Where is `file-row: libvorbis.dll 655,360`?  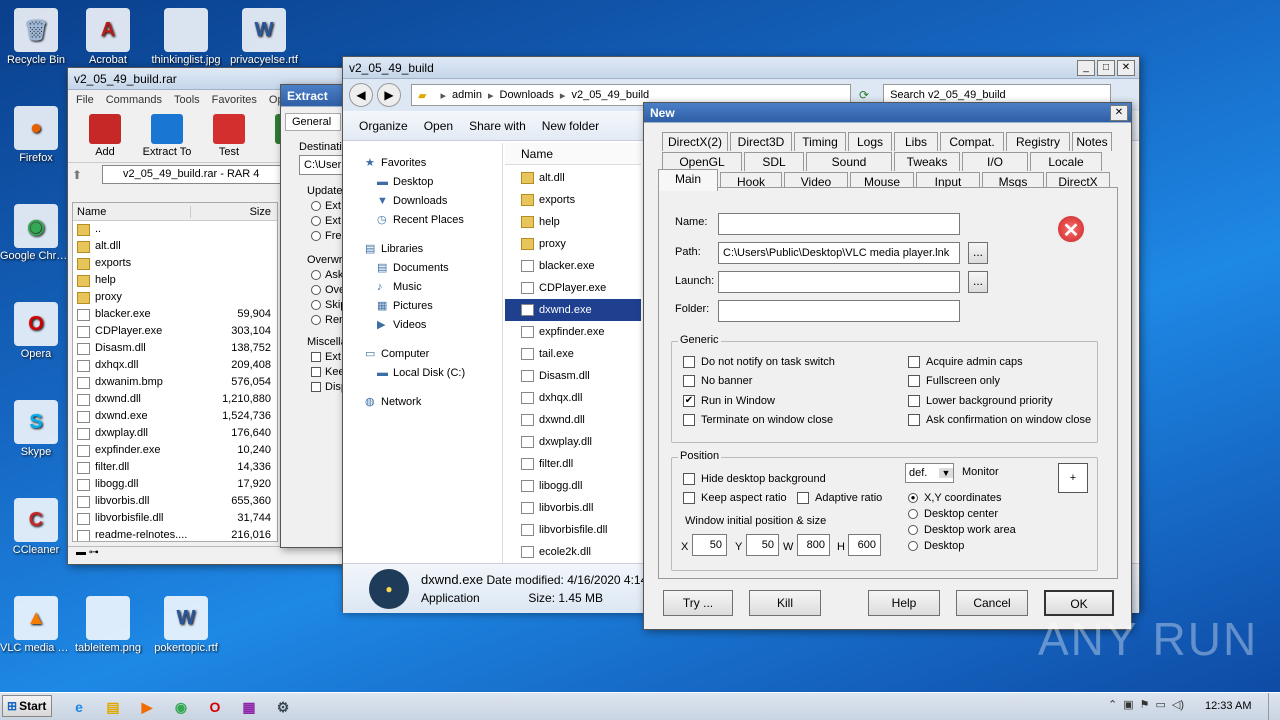
file-row: libvorbis.dll 655,360 is located at coordinates (175, 501).